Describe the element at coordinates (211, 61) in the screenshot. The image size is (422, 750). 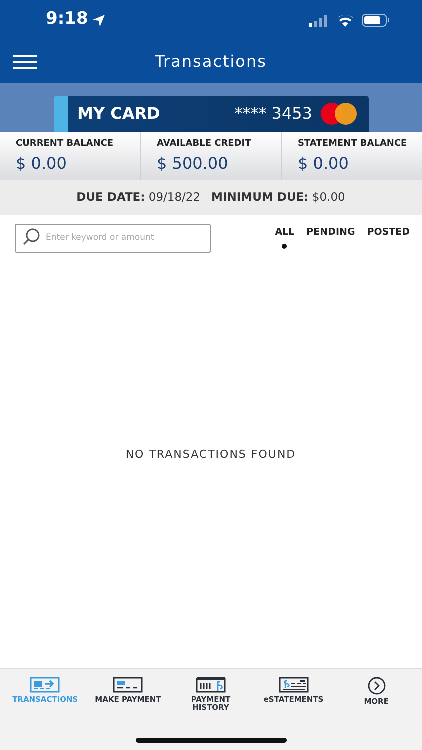
I see `page-title: Transactions` at that location.